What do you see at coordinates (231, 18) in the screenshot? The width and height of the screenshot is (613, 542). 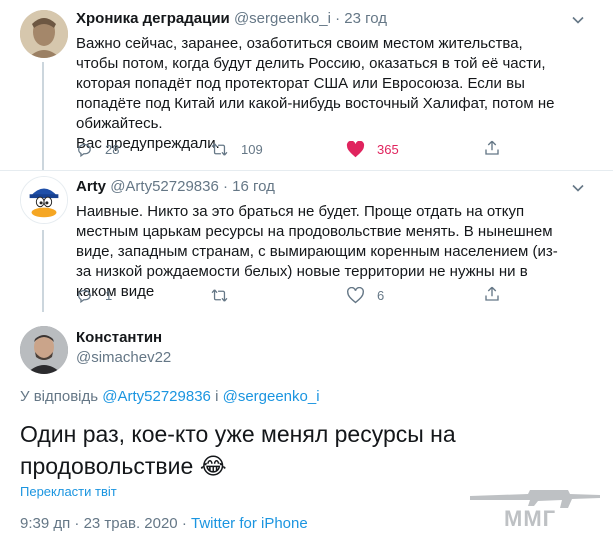 I see `tweet-header: Хроника деградации @sergeenko_i · 23 год` at bounding box center [231, 18].